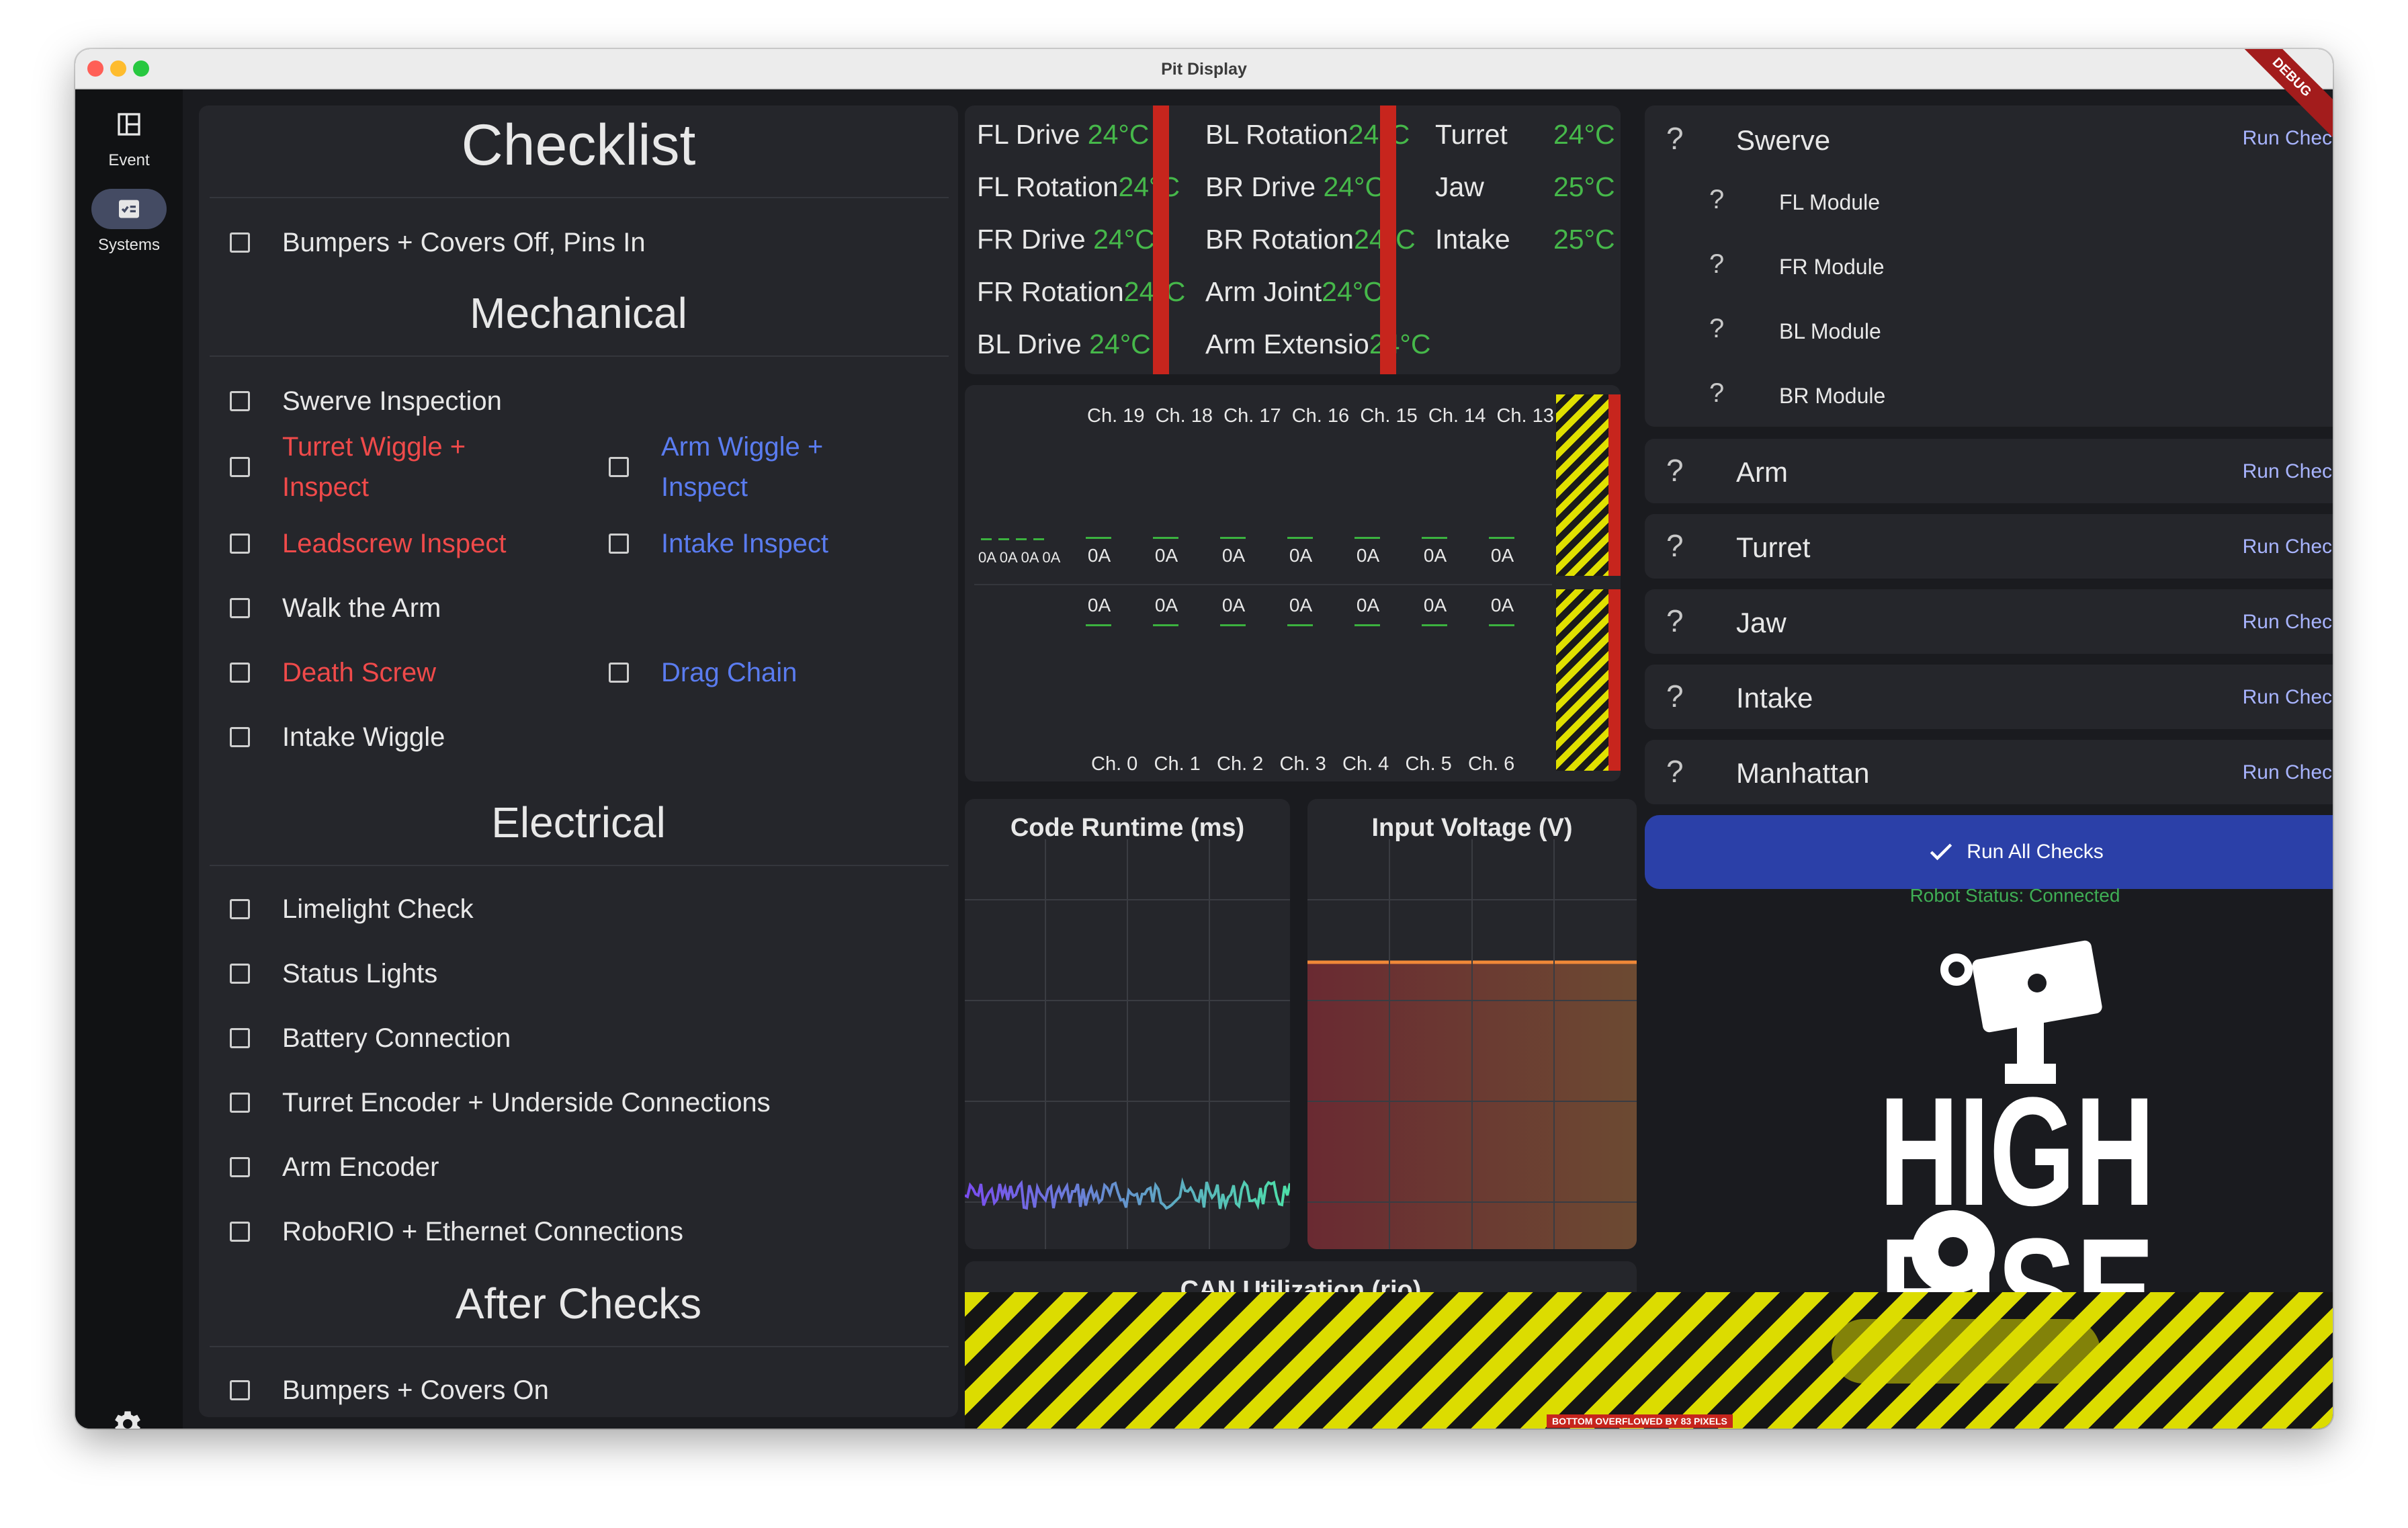  Describe the element at coordinates (1525, 240) in the screenshot. I see `temp-intake: Intake 25°C` at that location.